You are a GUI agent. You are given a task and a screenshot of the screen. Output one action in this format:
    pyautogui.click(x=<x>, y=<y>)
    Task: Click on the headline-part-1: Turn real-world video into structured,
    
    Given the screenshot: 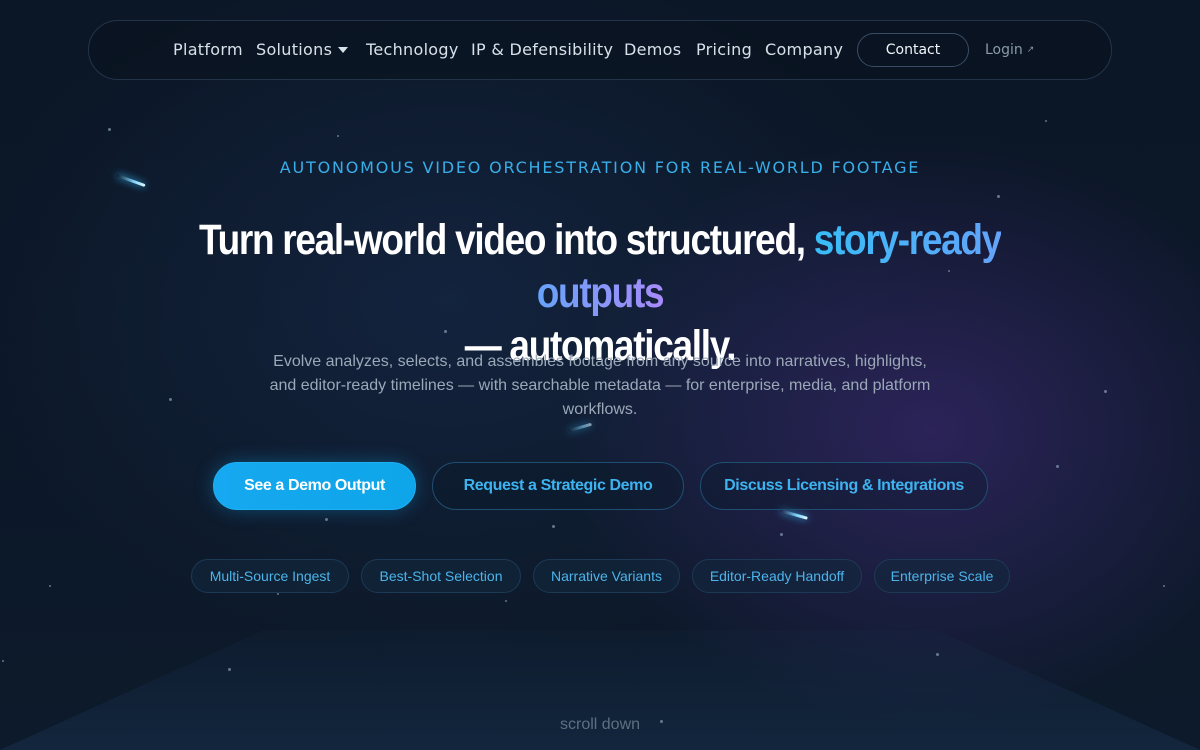 What is the action you would take?
    pyautogui.click(x=506, y=240)
    